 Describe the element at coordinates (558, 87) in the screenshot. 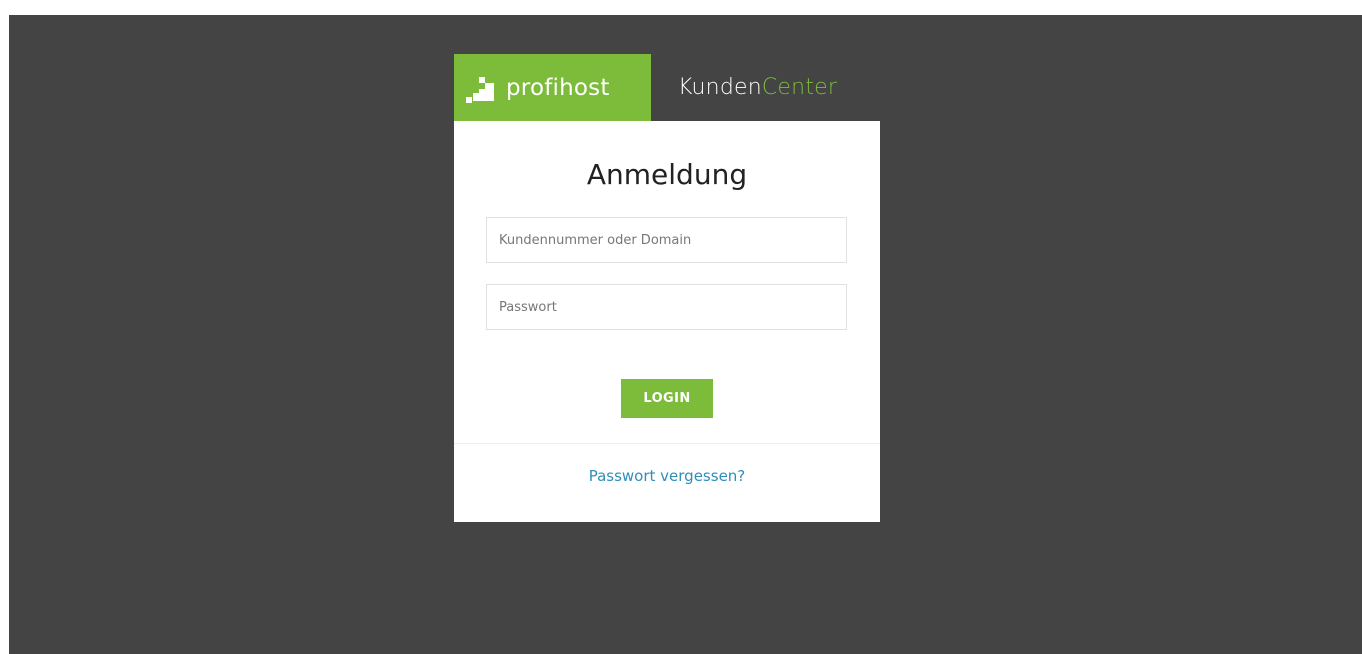

I see `brand-name: profihost` at that location.